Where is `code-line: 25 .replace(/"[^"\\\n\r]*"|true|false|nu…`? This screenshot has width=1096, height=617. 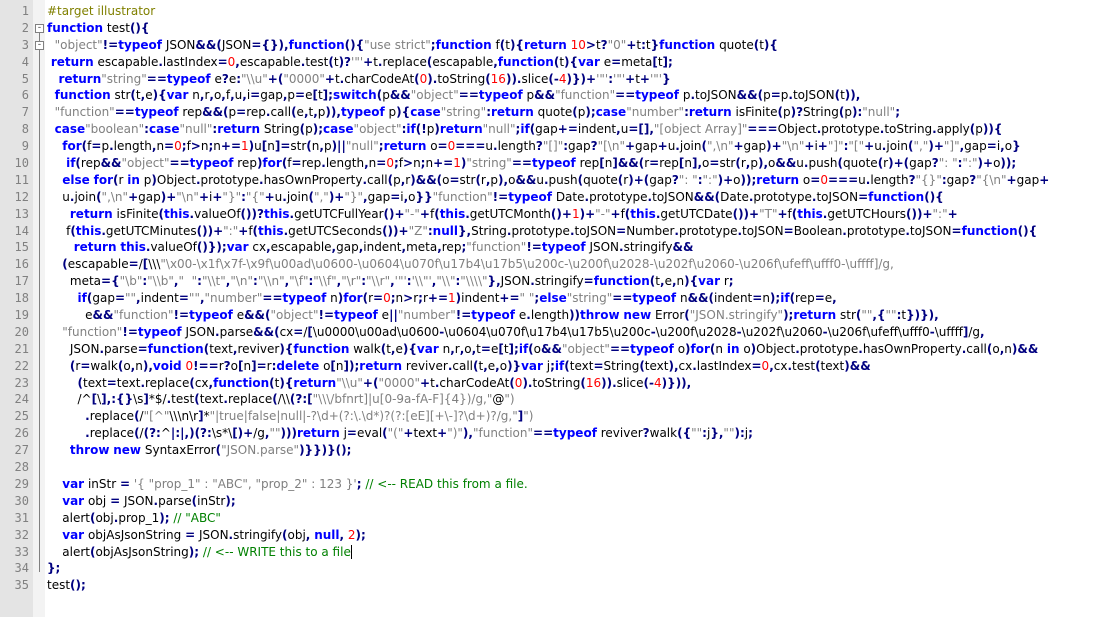 code-line: 25 .replace(/"[^"\\\n\r]*"|true|false|nu… is located at coordinates (548, 416).